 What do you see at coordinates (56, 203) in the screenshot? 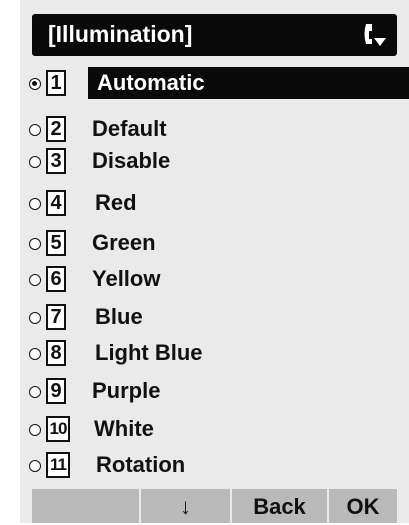
I see `item-number: 4` at bounding box center [56, 203].